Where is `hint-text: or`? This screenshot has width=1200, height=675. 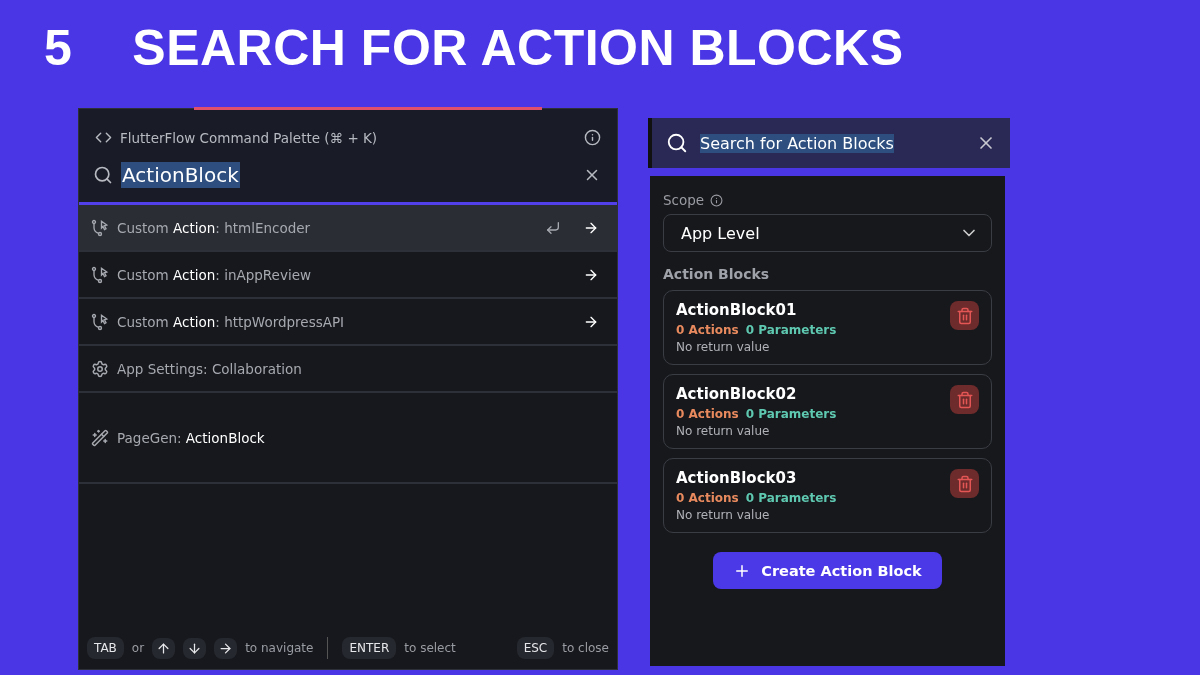 hint-text: or is located at coordinates (138, 648).